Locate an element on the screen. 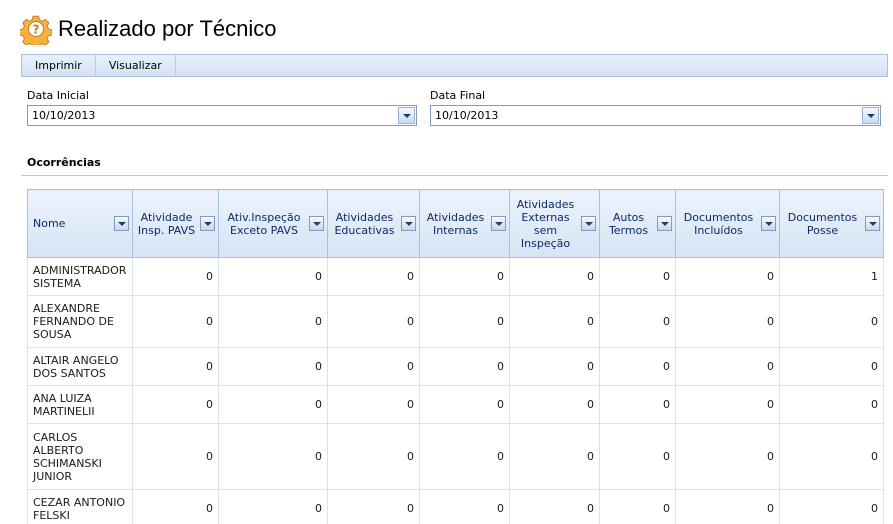  cell-name: CARLOS ALBERTO SCHIMANSKI JUNIOR is located at coordinates (80, 456).